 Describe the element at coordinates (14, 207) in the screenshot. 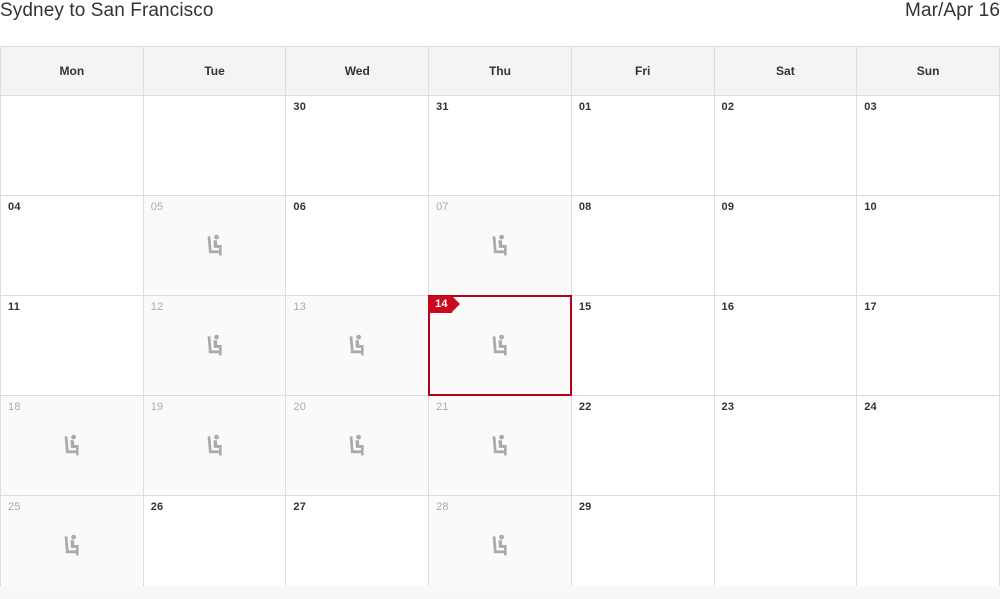

I see `day-number: 04` at that location.